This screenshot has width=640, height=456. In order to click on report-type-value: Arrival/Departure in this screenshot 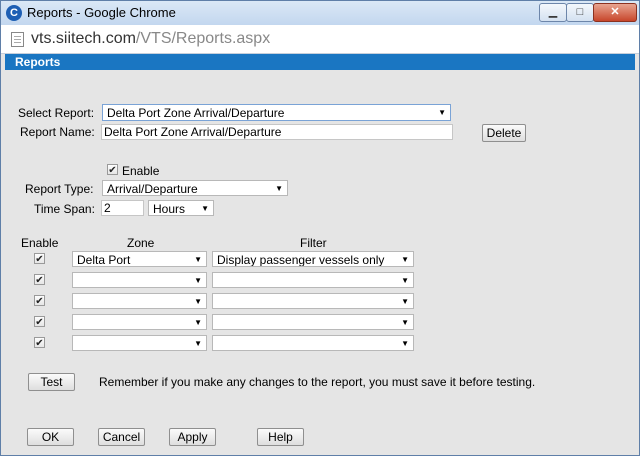, I will do `click(152, 189)`.